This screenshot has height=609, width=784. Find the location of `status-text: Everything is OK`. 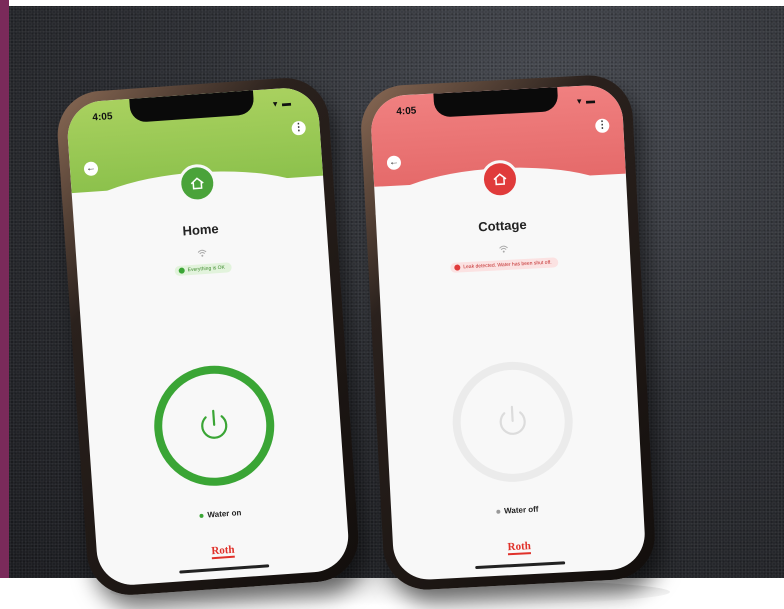

status-text: Everything is OK is located at coordinates (206, 269).